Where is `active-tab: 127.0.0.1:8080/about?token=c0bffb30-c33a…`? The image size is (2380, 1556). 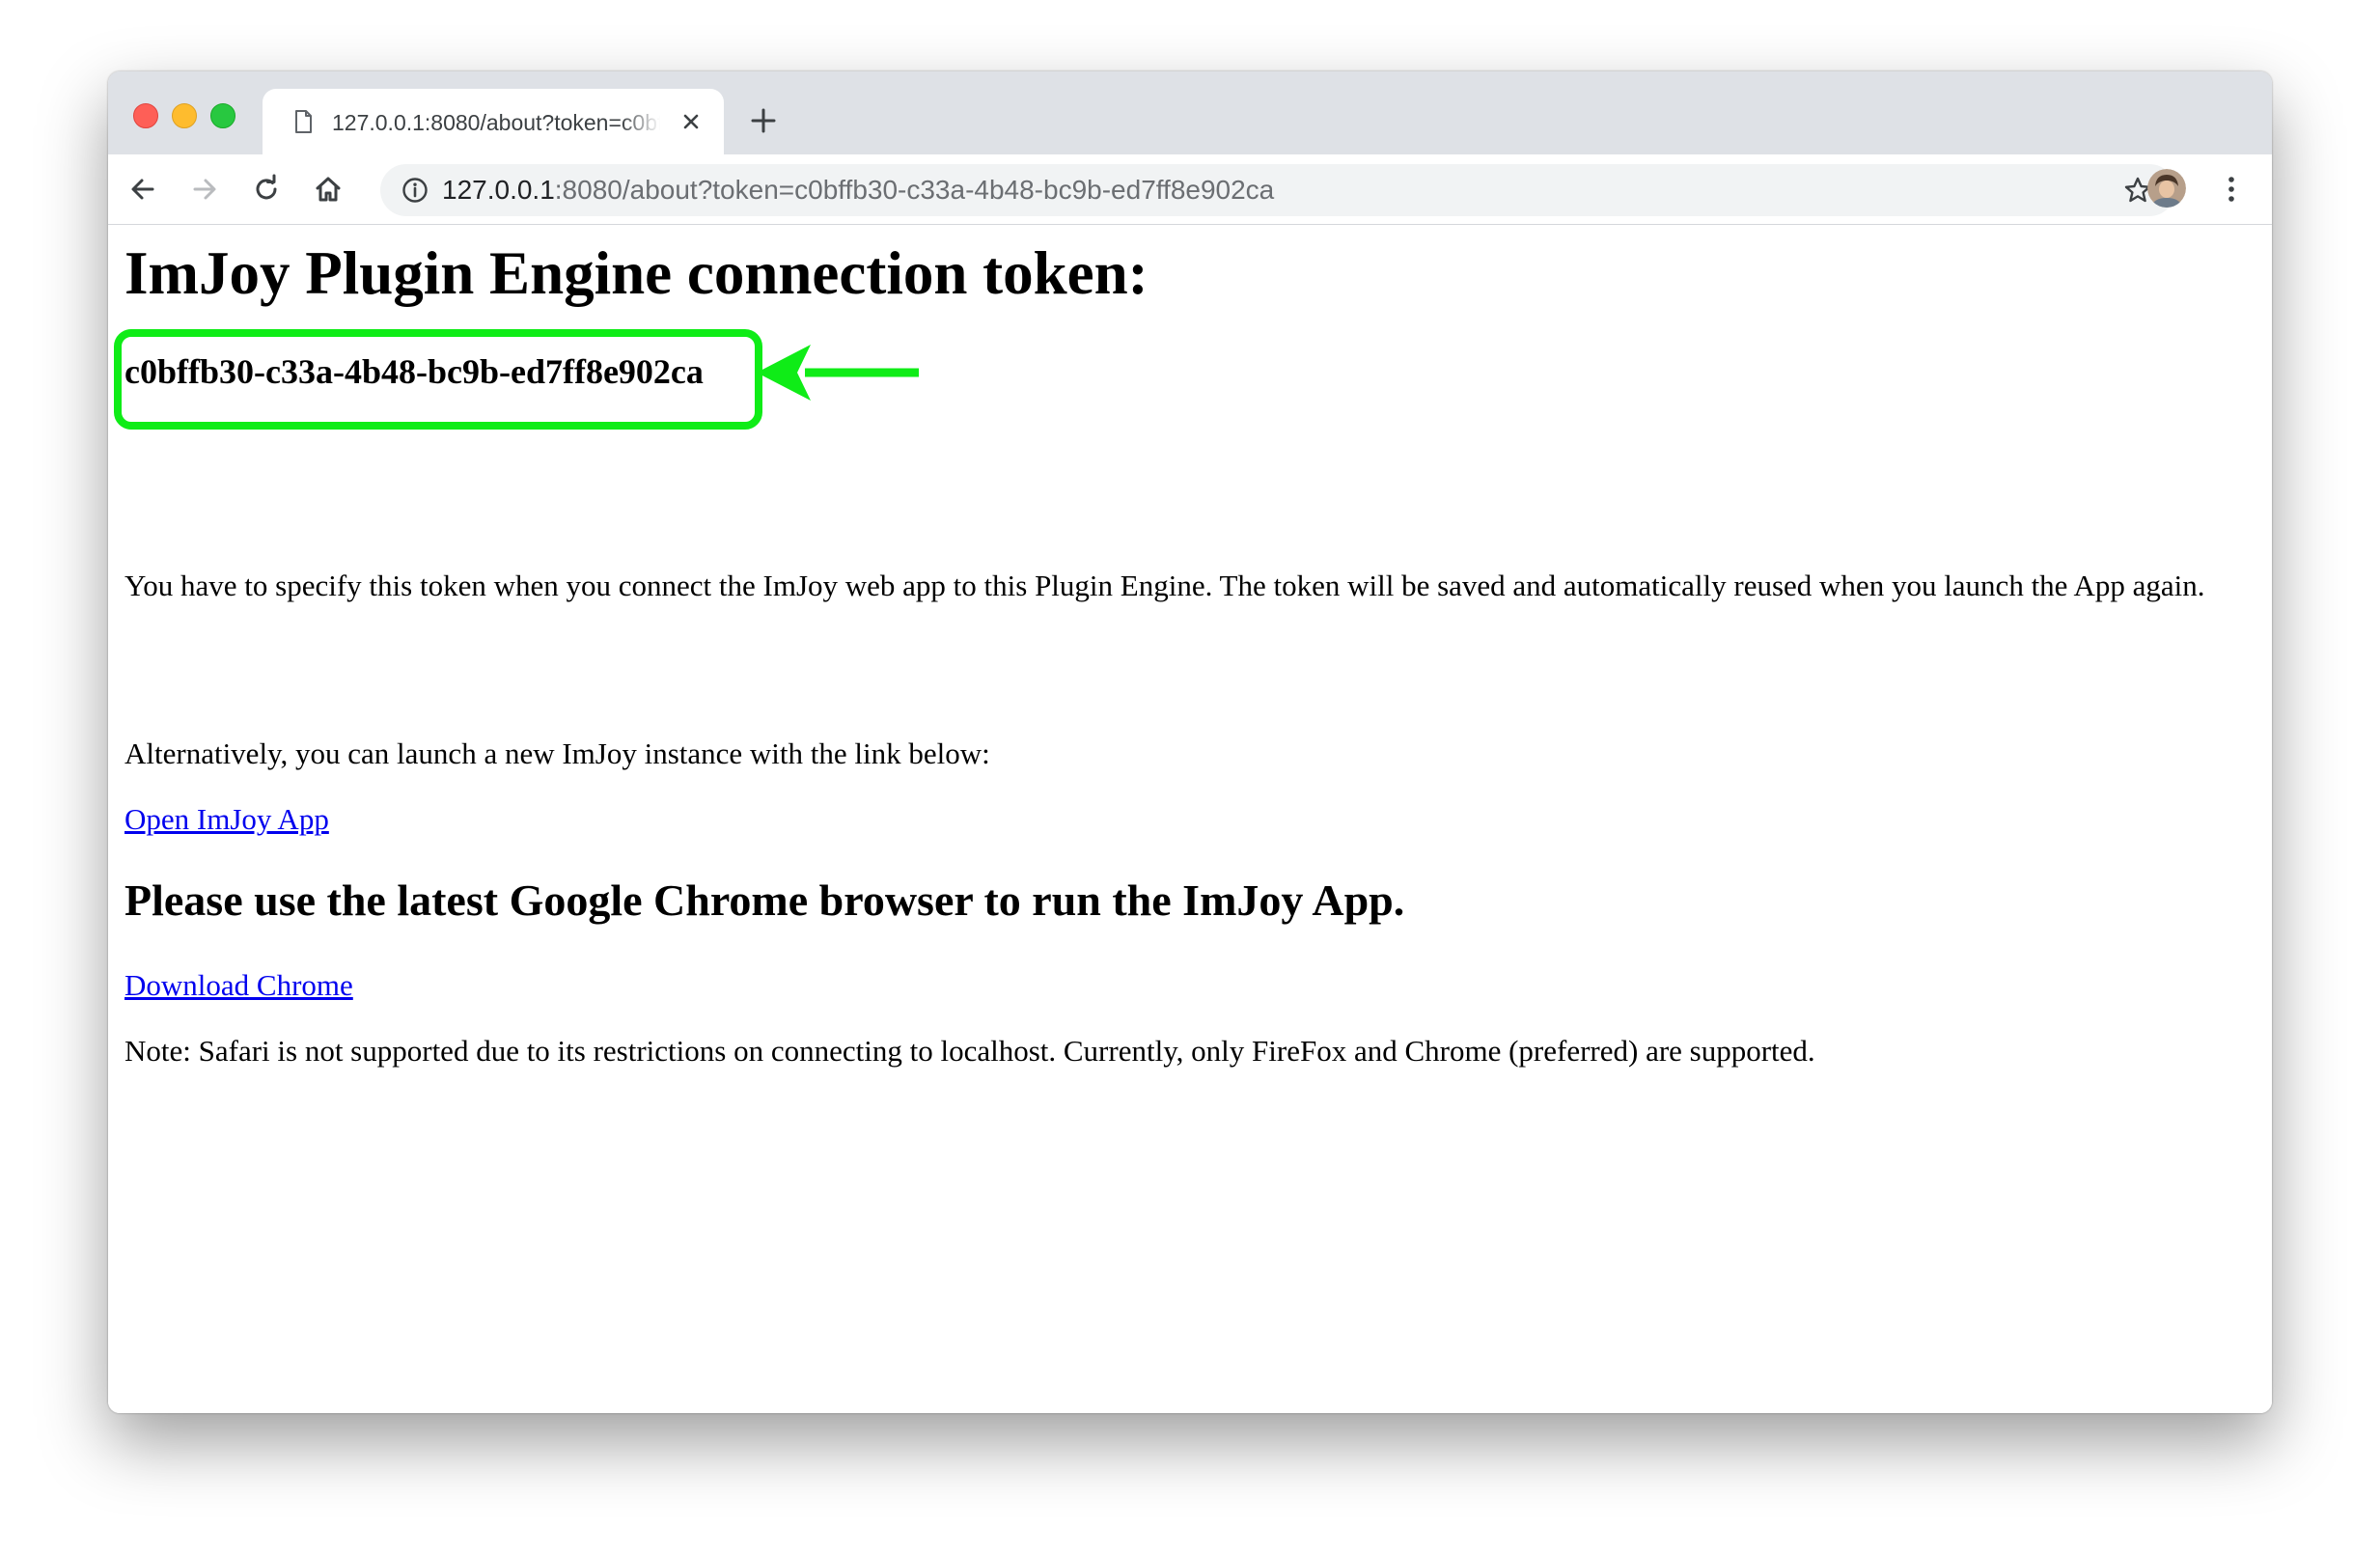
active-tab: 127.0.0.1:8080/about?token=c0bffb30-c33a… is located at coordinates (494, 121).